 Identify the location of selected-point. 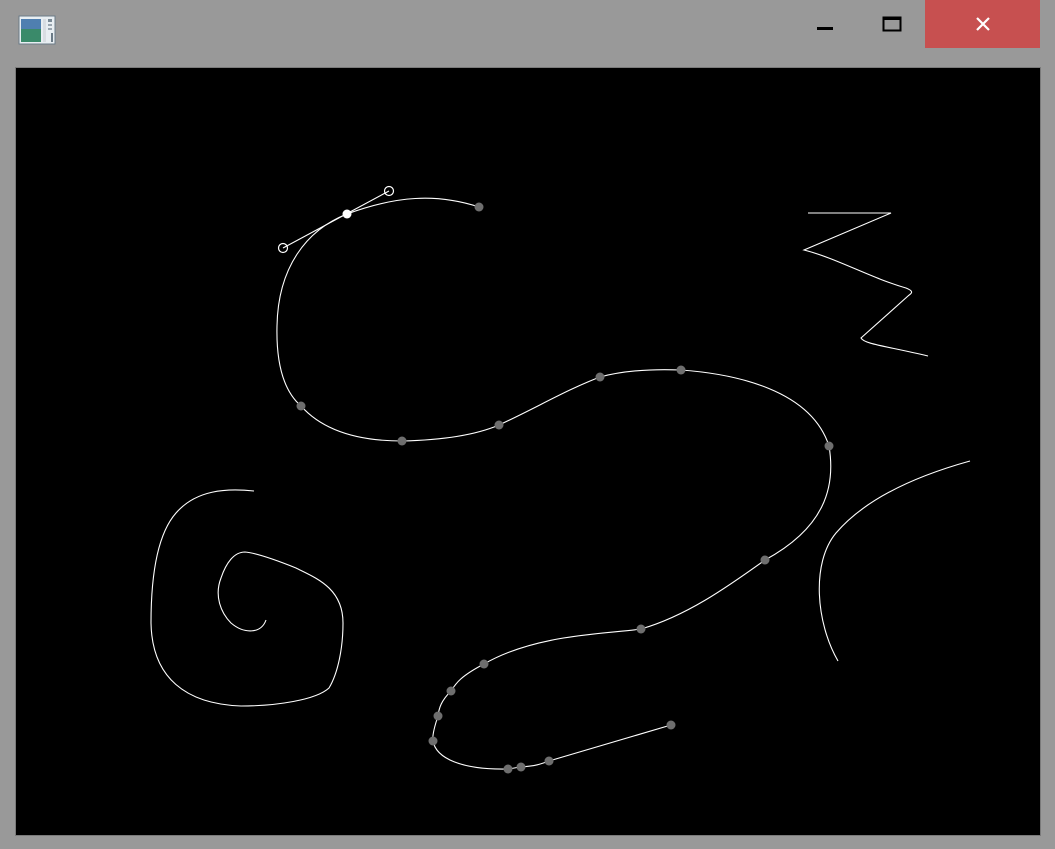
(347, 214).